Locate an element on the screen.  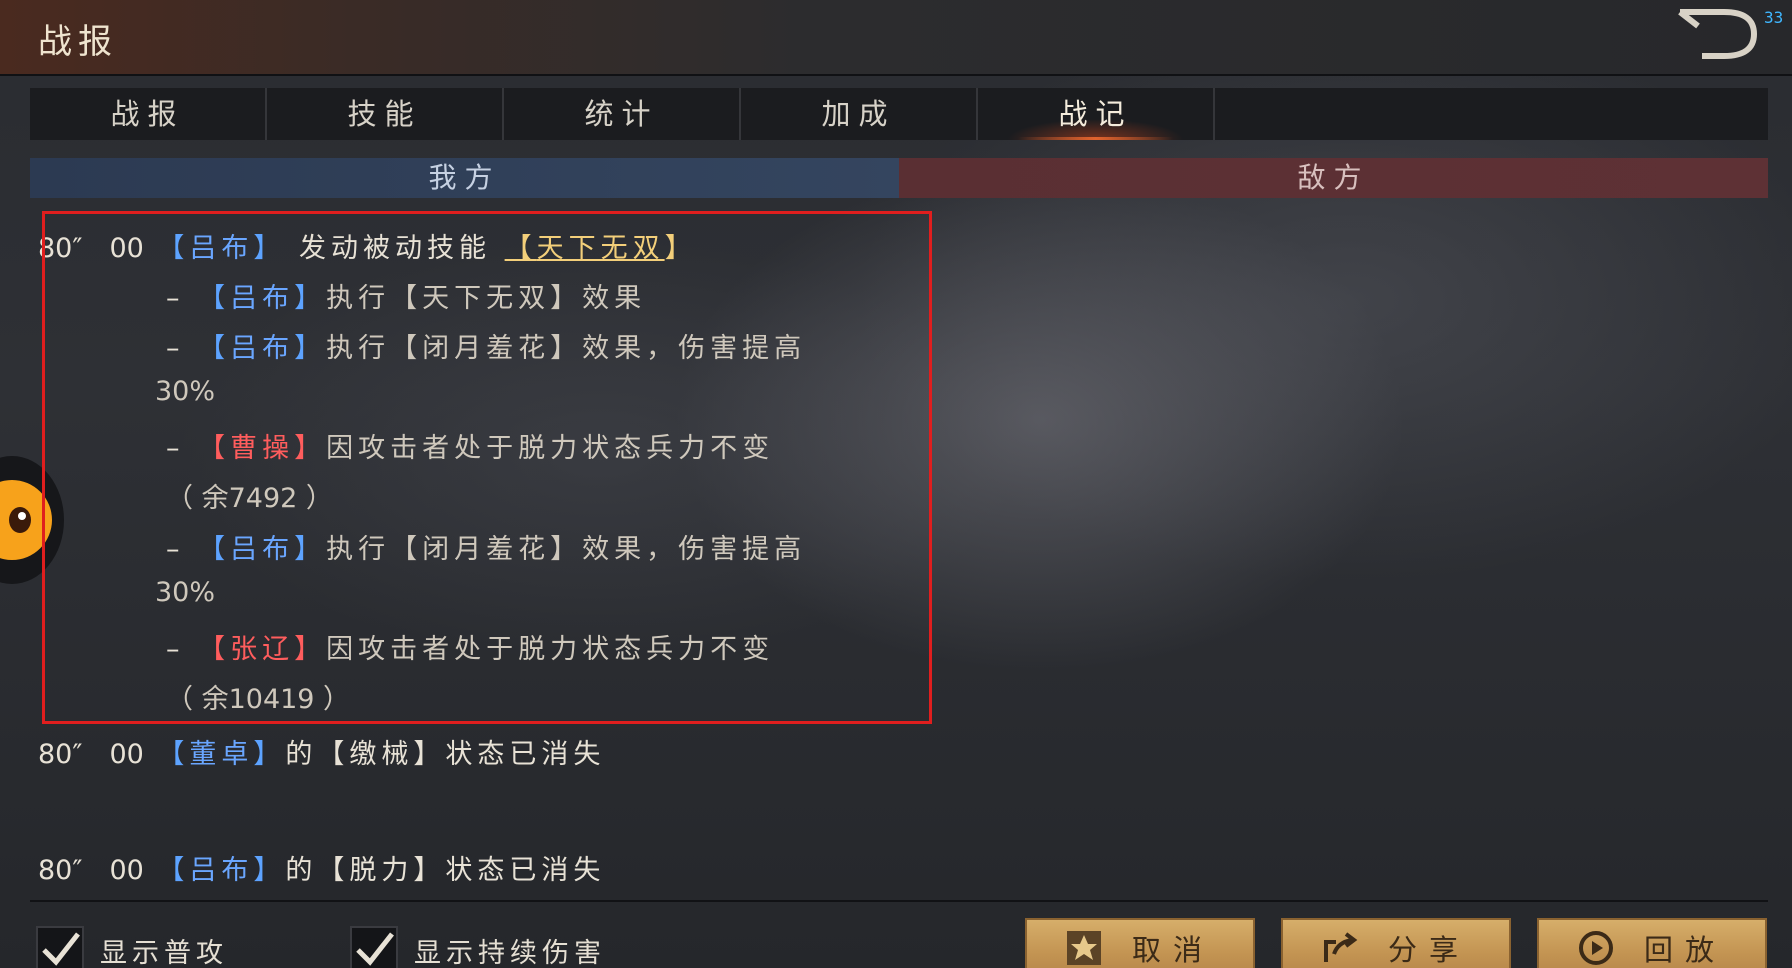
side-ours-button: 我方 is located at coordinates (464, 178).